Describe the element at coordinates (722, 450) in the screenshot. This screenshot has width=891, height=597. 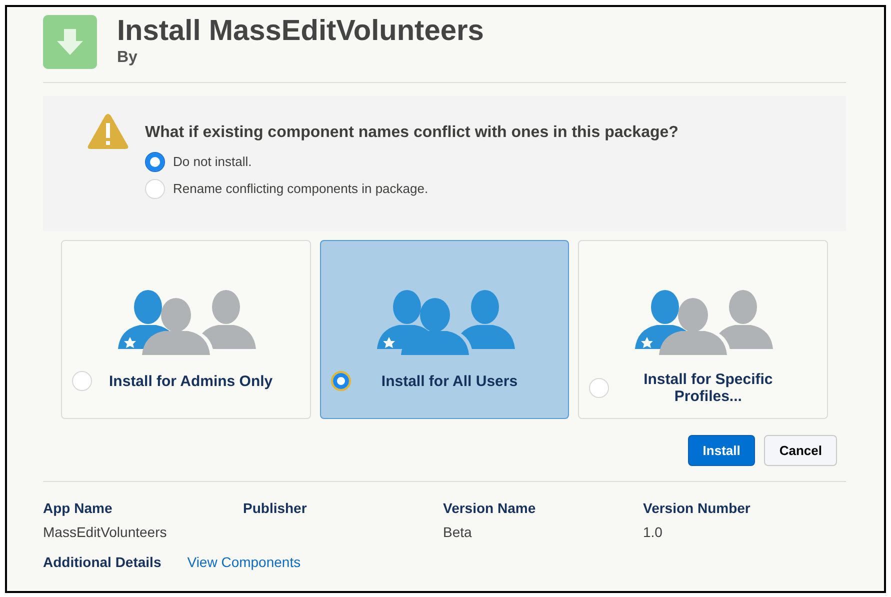
I see `install-button: Install` at that location.